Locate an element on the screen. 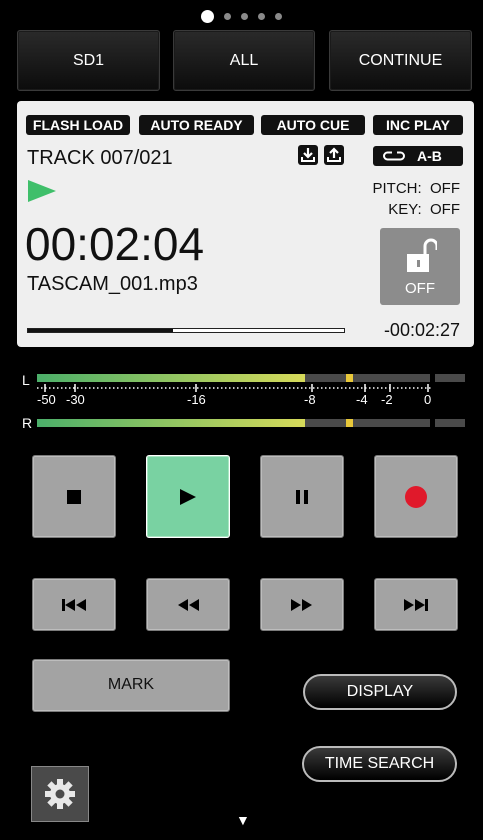 The image size is (483, 840). scale-label-minus16: -16 is located at coordinates (196, 399).